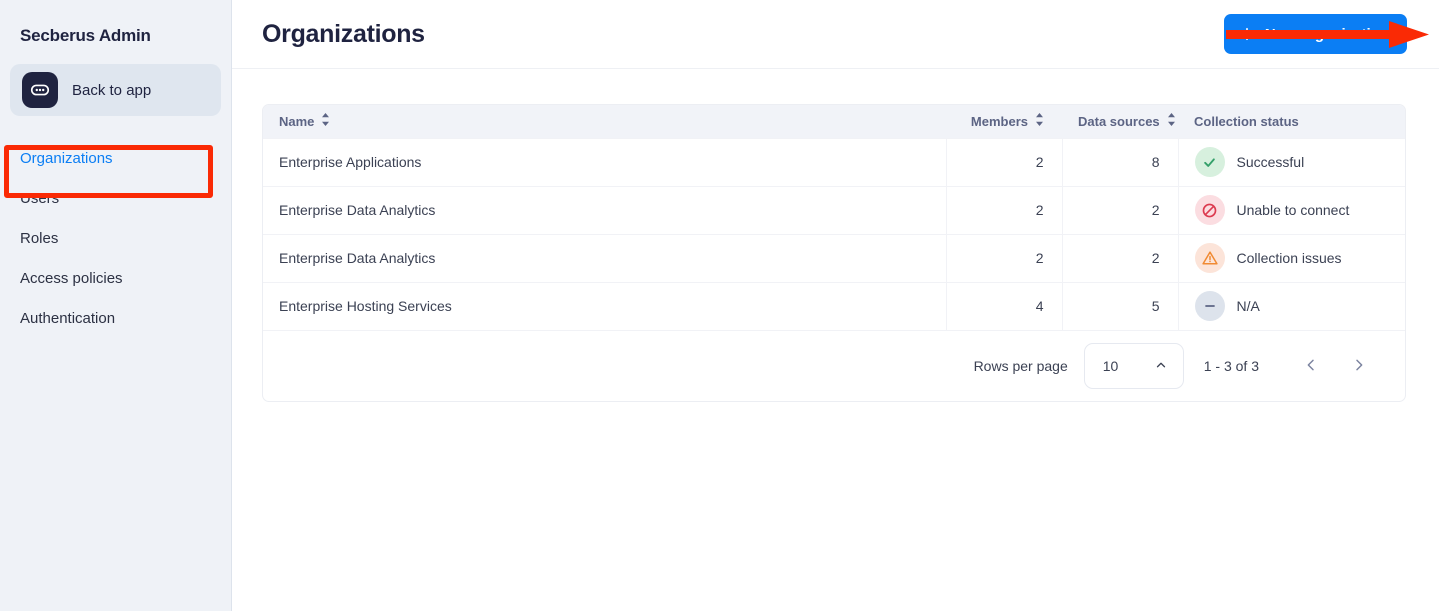 The height and width of the screenshot is (611, 1439). Describe the element at coordinates (999, 121) in the screenshot. I see `column-header-label: Members` at that location.